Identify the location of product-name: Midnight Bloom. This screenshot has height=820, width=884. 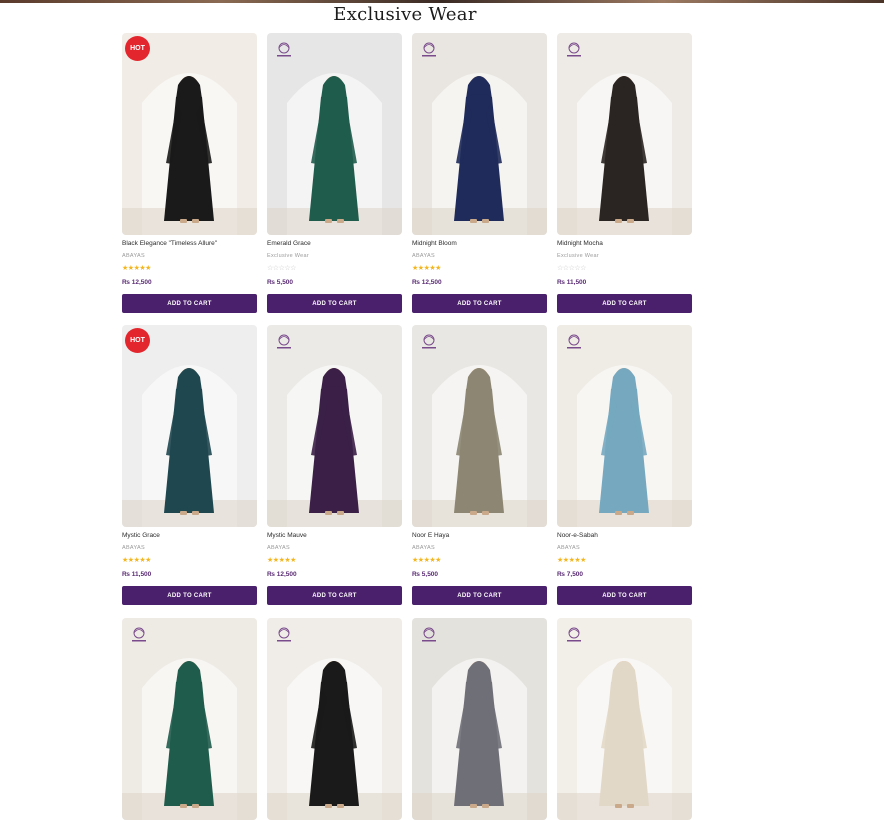
(479, 243).